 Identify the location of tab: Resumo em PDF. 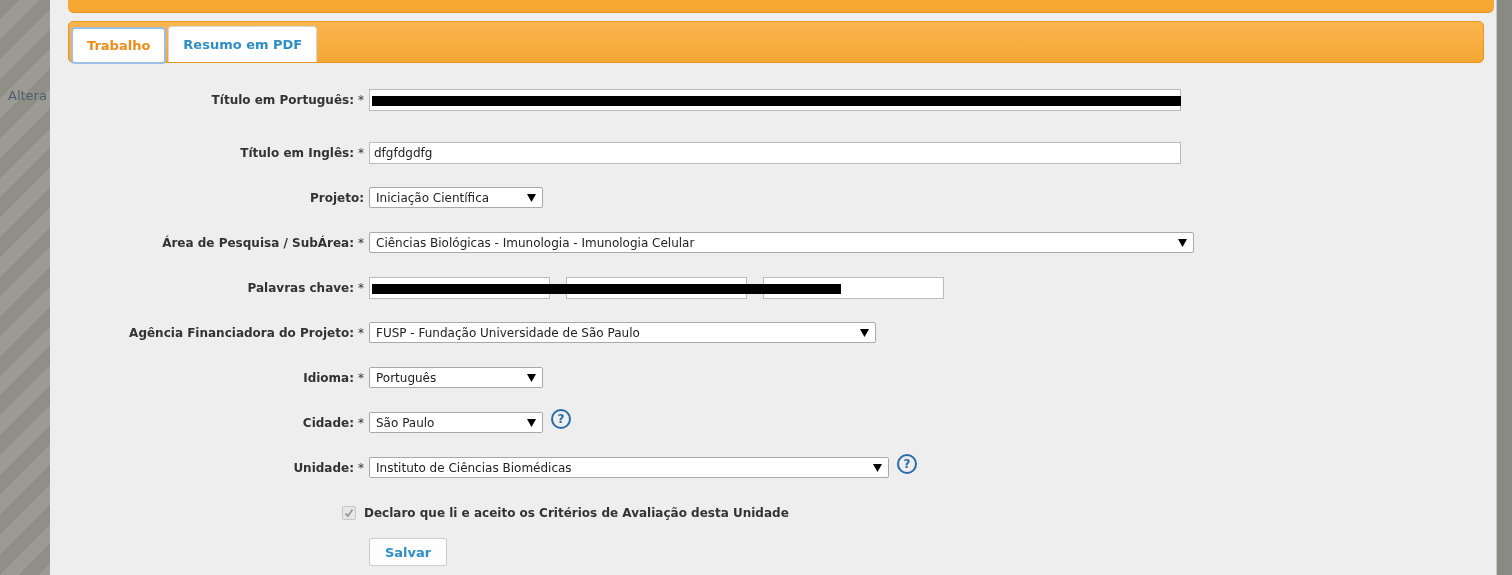
(243, 44).